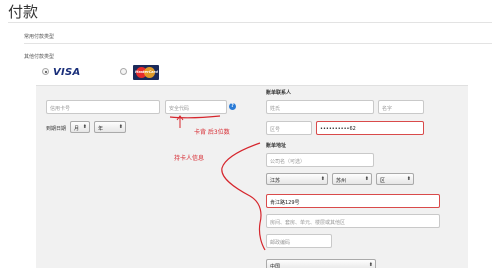 This screenshot has height=268, width=500. Describe the element at coordinates (217, 183) in the screenshot. I see `annotation-marks` at that location.